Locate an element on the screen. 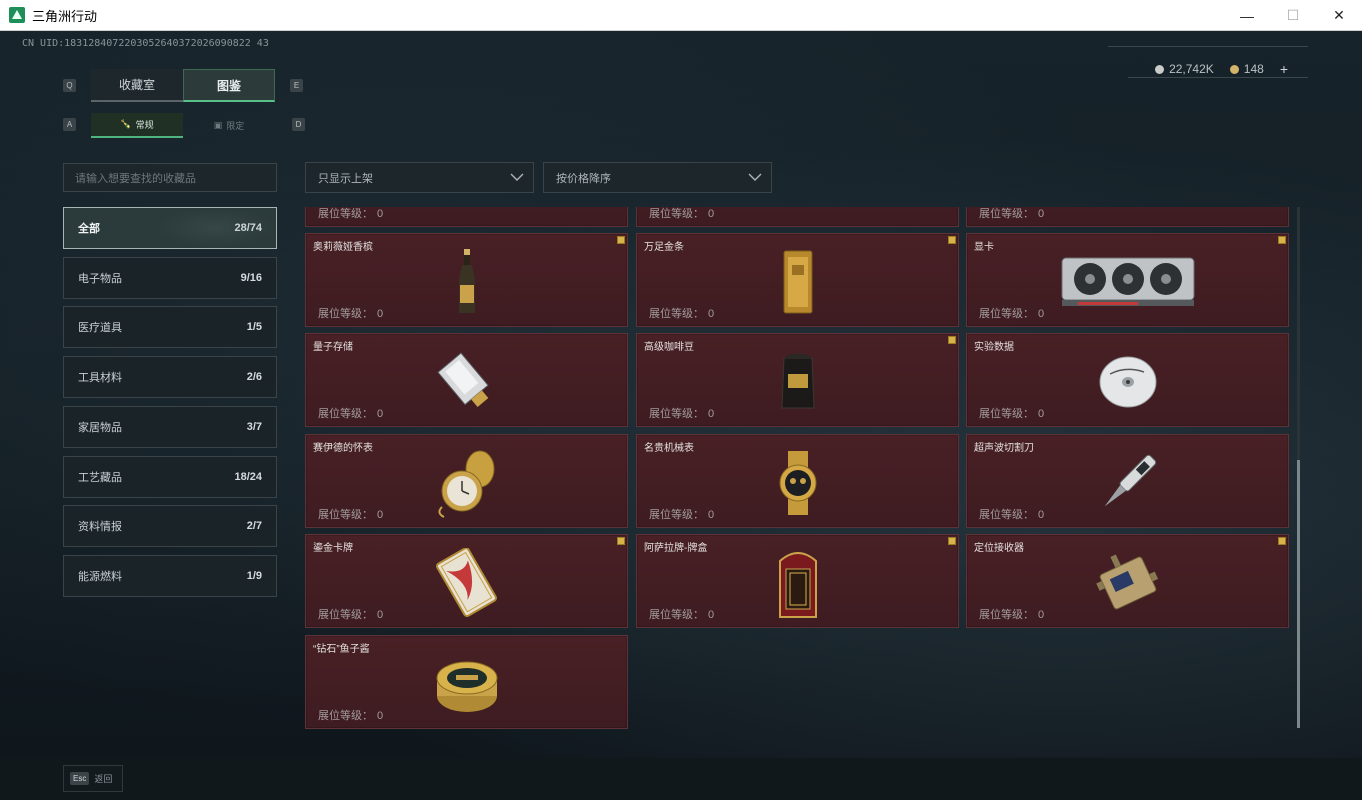 This screenshot has width=1362, height=800. minimize-button: — is located at coordinates (1247, 15).